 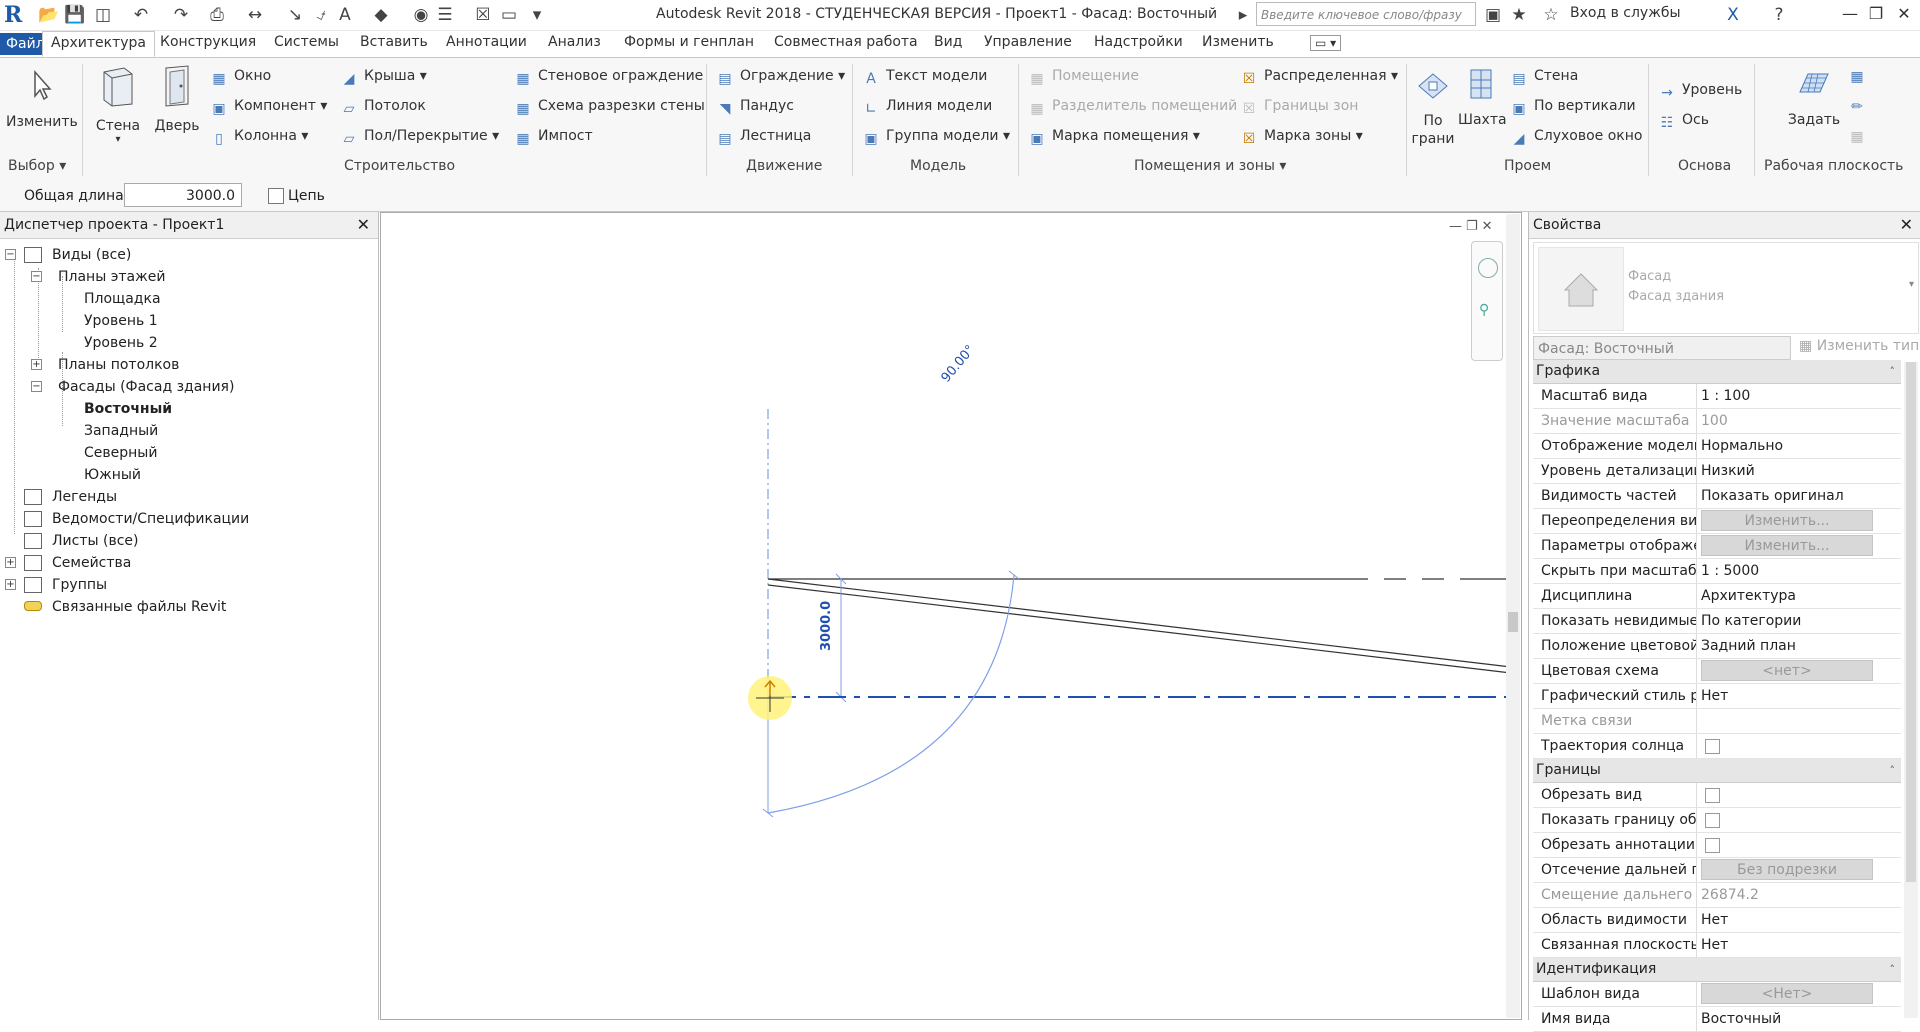 What do you see at coordinates (1779, 15) in the screenshot?
I see `help-icon: ?` at bounding box center [1779, 15].